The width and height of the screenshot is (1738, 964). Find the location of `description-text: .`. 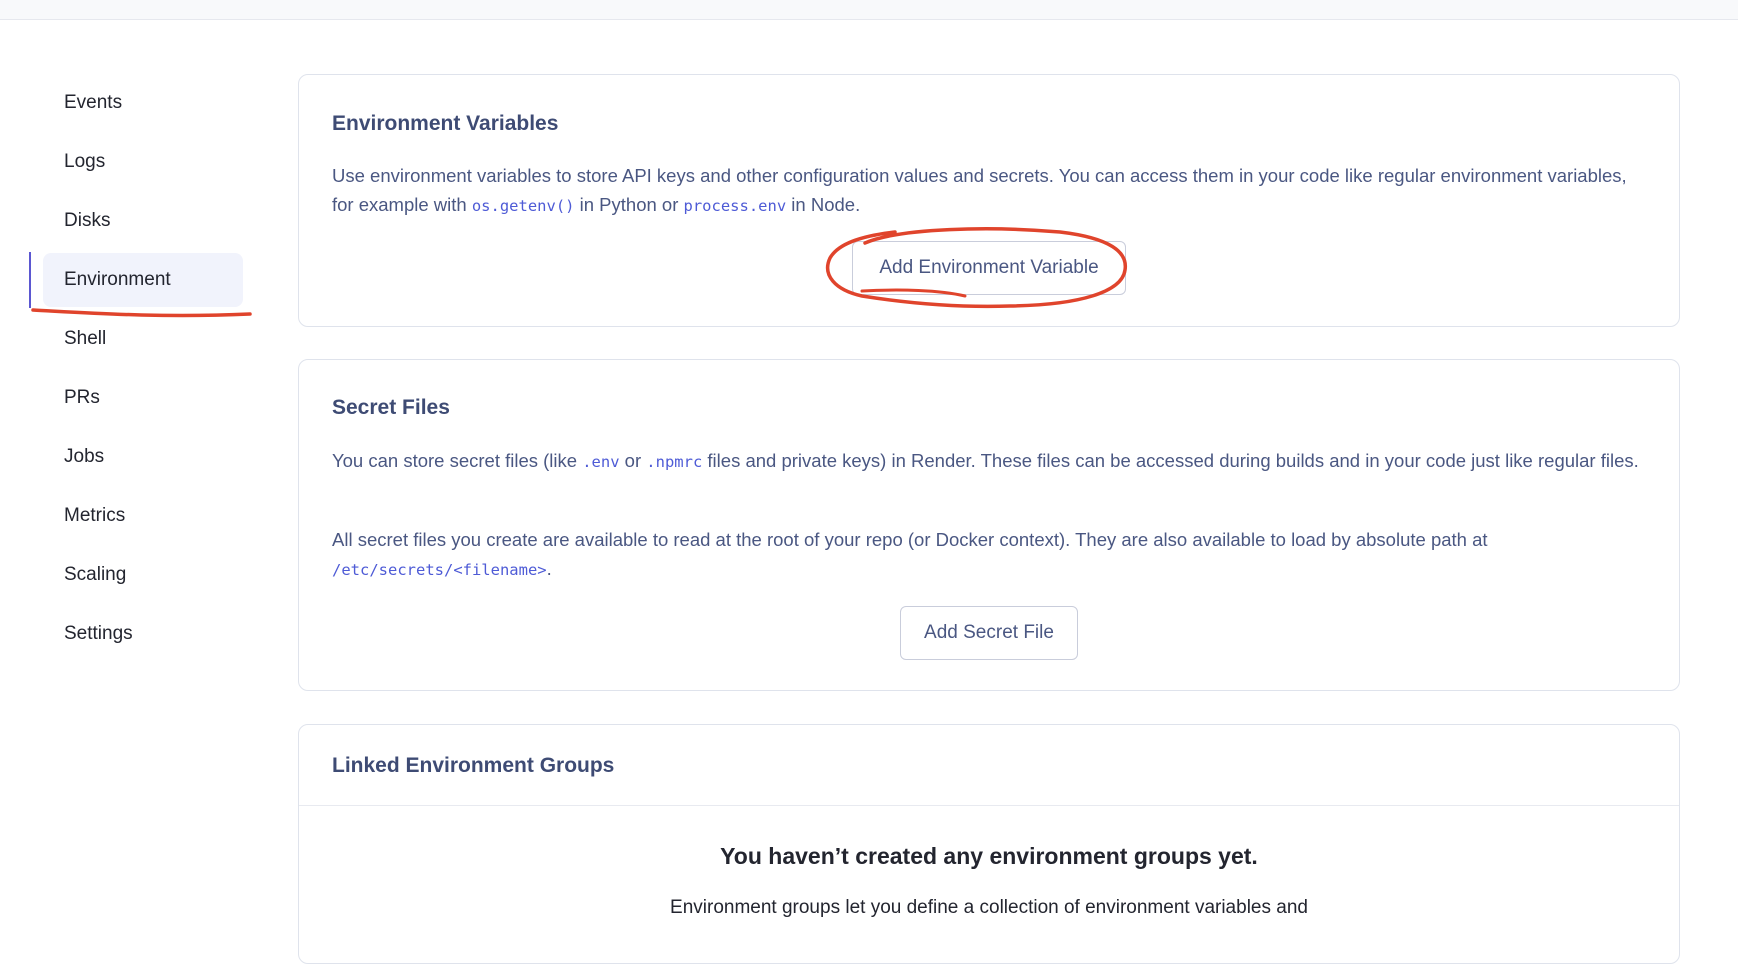

description-text: . is located at coordinates (549, 568).